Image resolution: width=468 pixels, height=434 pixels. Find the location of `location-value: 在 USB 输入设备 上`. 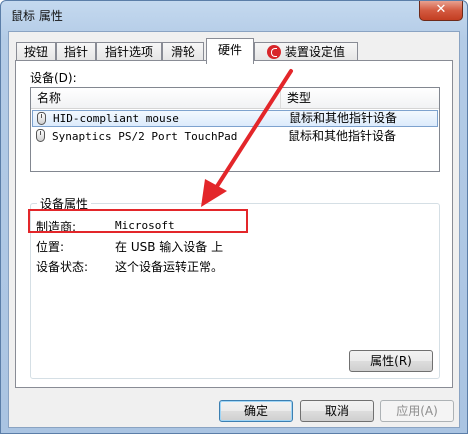

location-value: 在 USB 输入设备 上 is located at coordinates (169, 247).